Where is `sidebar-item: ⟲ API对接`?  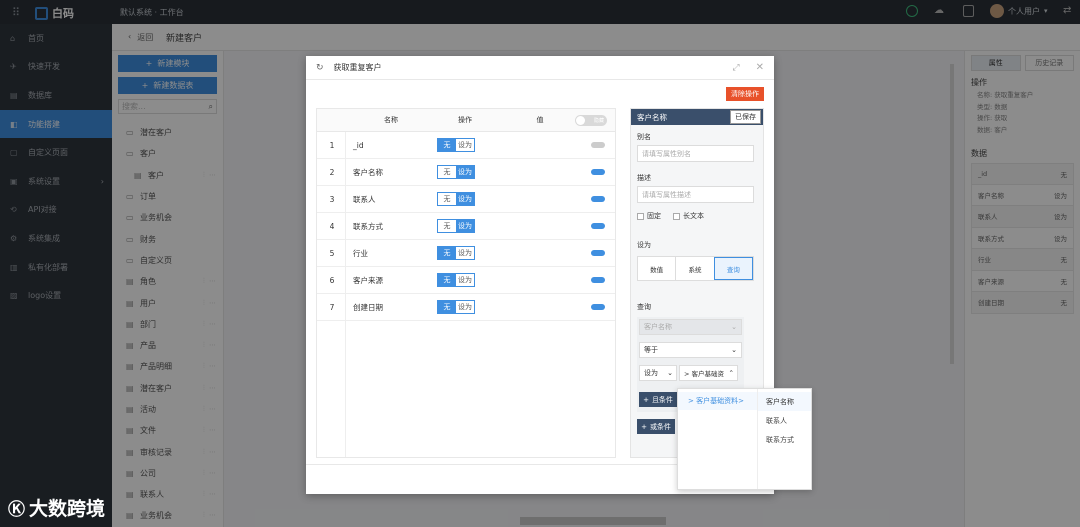 sidebar-item: ⟲ API对接 is located at coordinates (56, 210).